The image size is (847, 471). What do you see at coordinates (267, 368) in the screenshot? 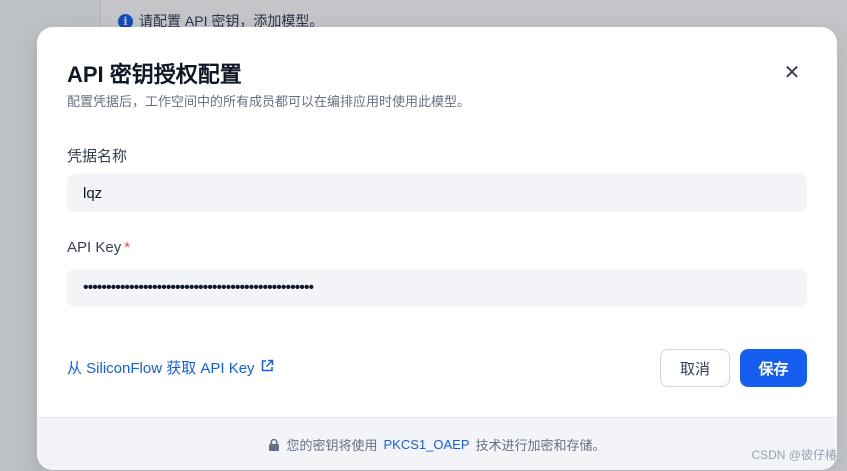
I see `external-link-icon` at bounding box center [267, 368].